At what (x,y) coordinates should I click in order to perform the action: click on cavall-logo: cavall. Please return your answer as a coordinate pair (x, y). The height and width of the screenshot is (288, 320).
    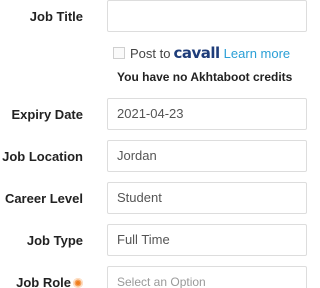
    Looking at the image, I should click on (196, 53).